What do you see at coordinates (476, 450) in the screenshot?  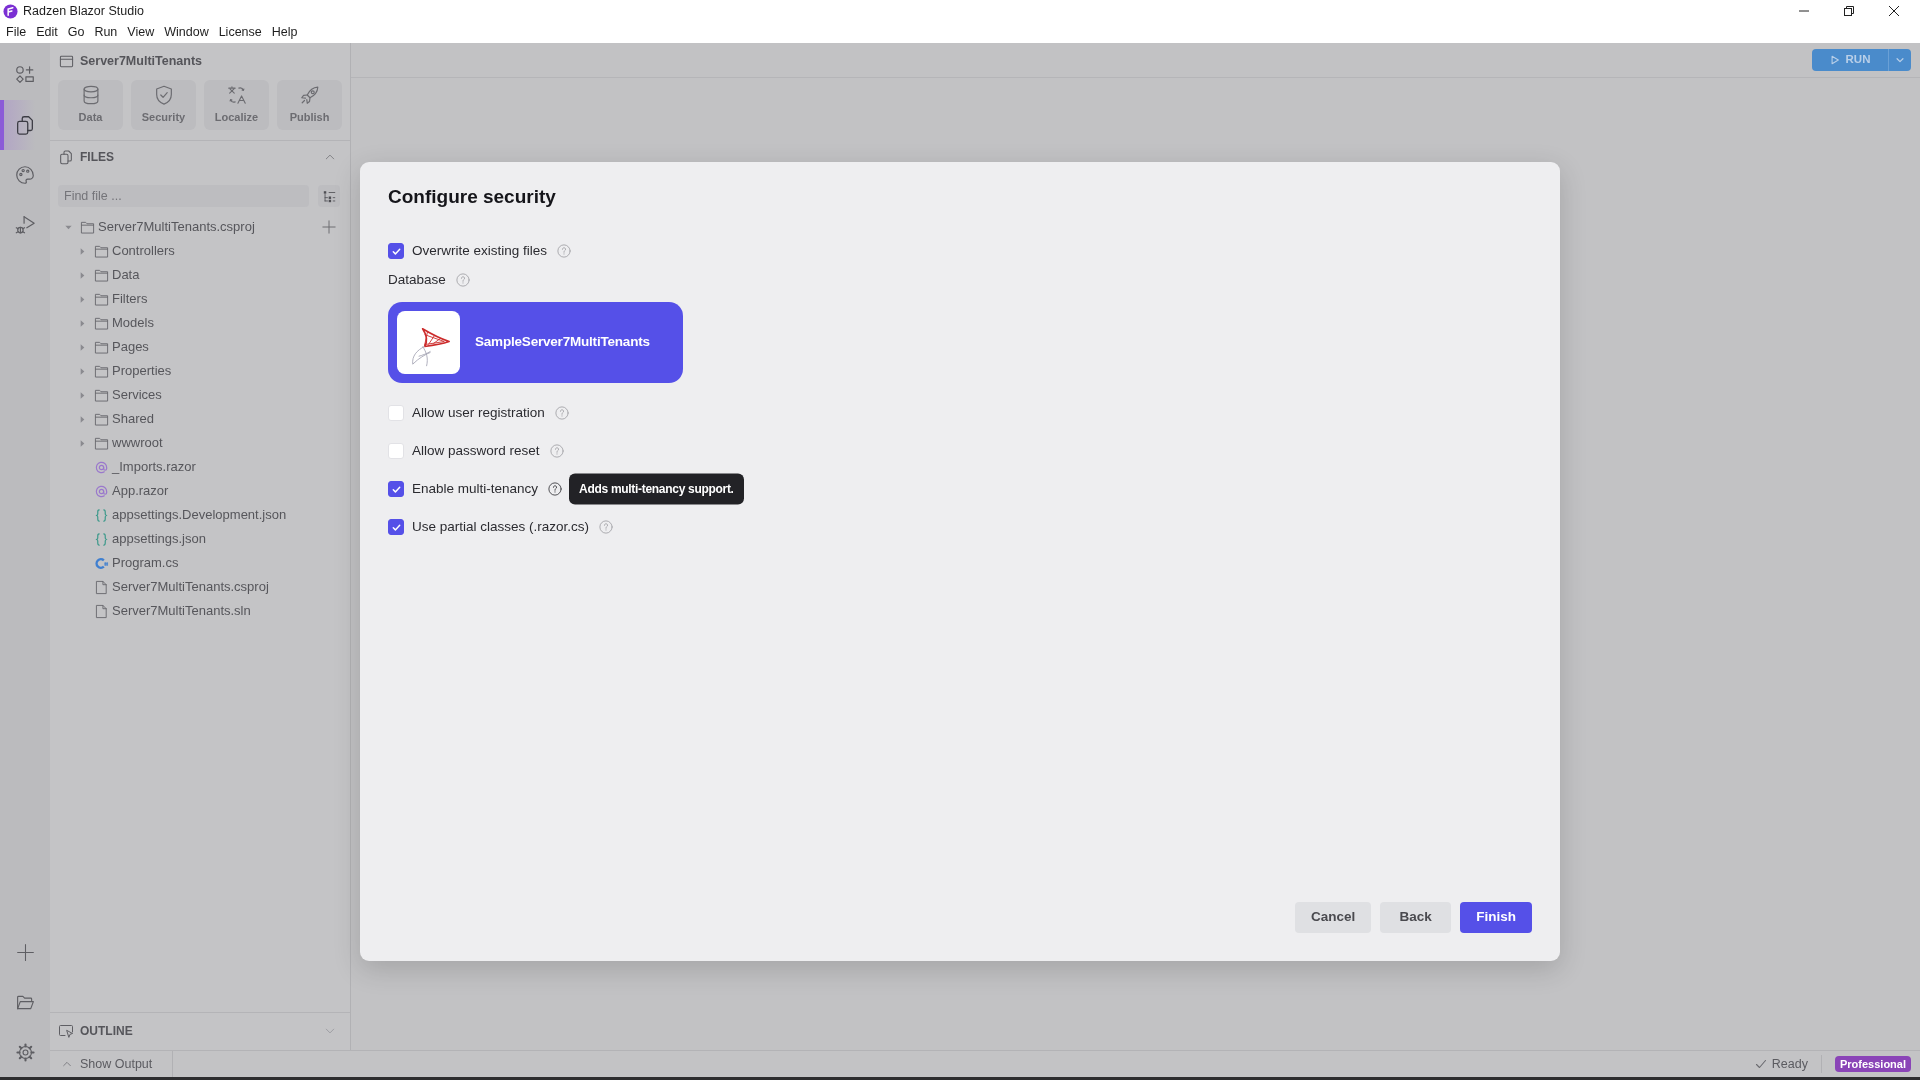 I see `option-label: Allow password reset` at bounding box center [476, 450].